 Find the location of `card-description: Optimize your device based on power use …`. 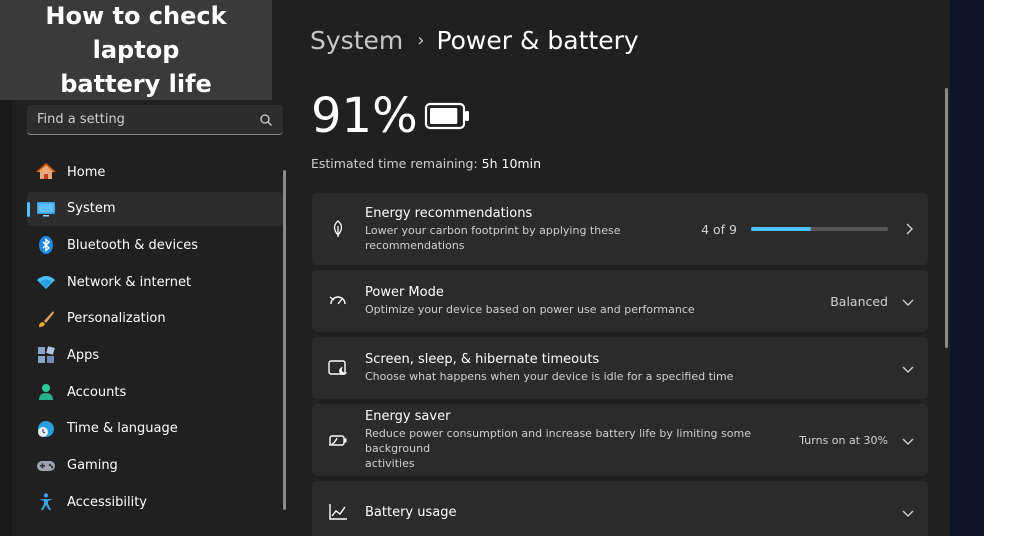

card-description: Optimize your device based on power use … is located at coordinates (530, 309).